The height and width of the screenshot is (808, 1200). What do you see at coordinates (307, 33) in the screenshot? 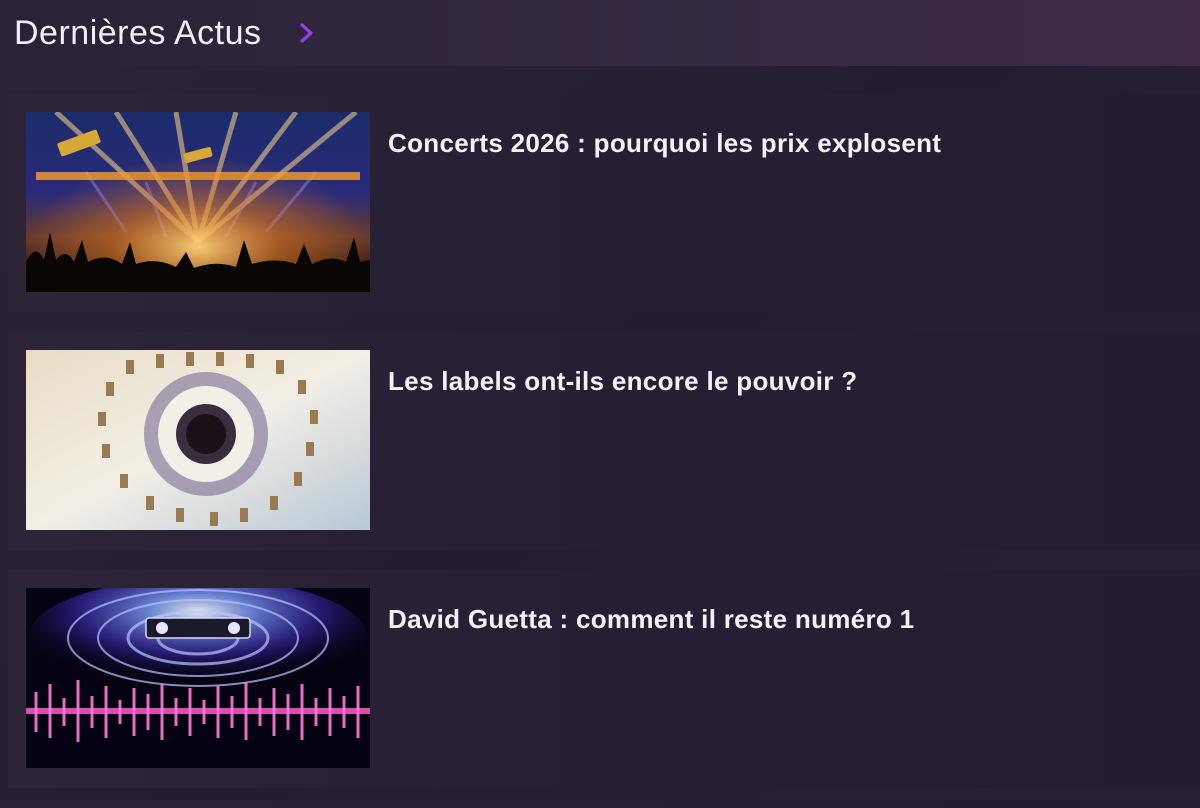
I see `chevron-right-icon` at bounding box center [307, 33].